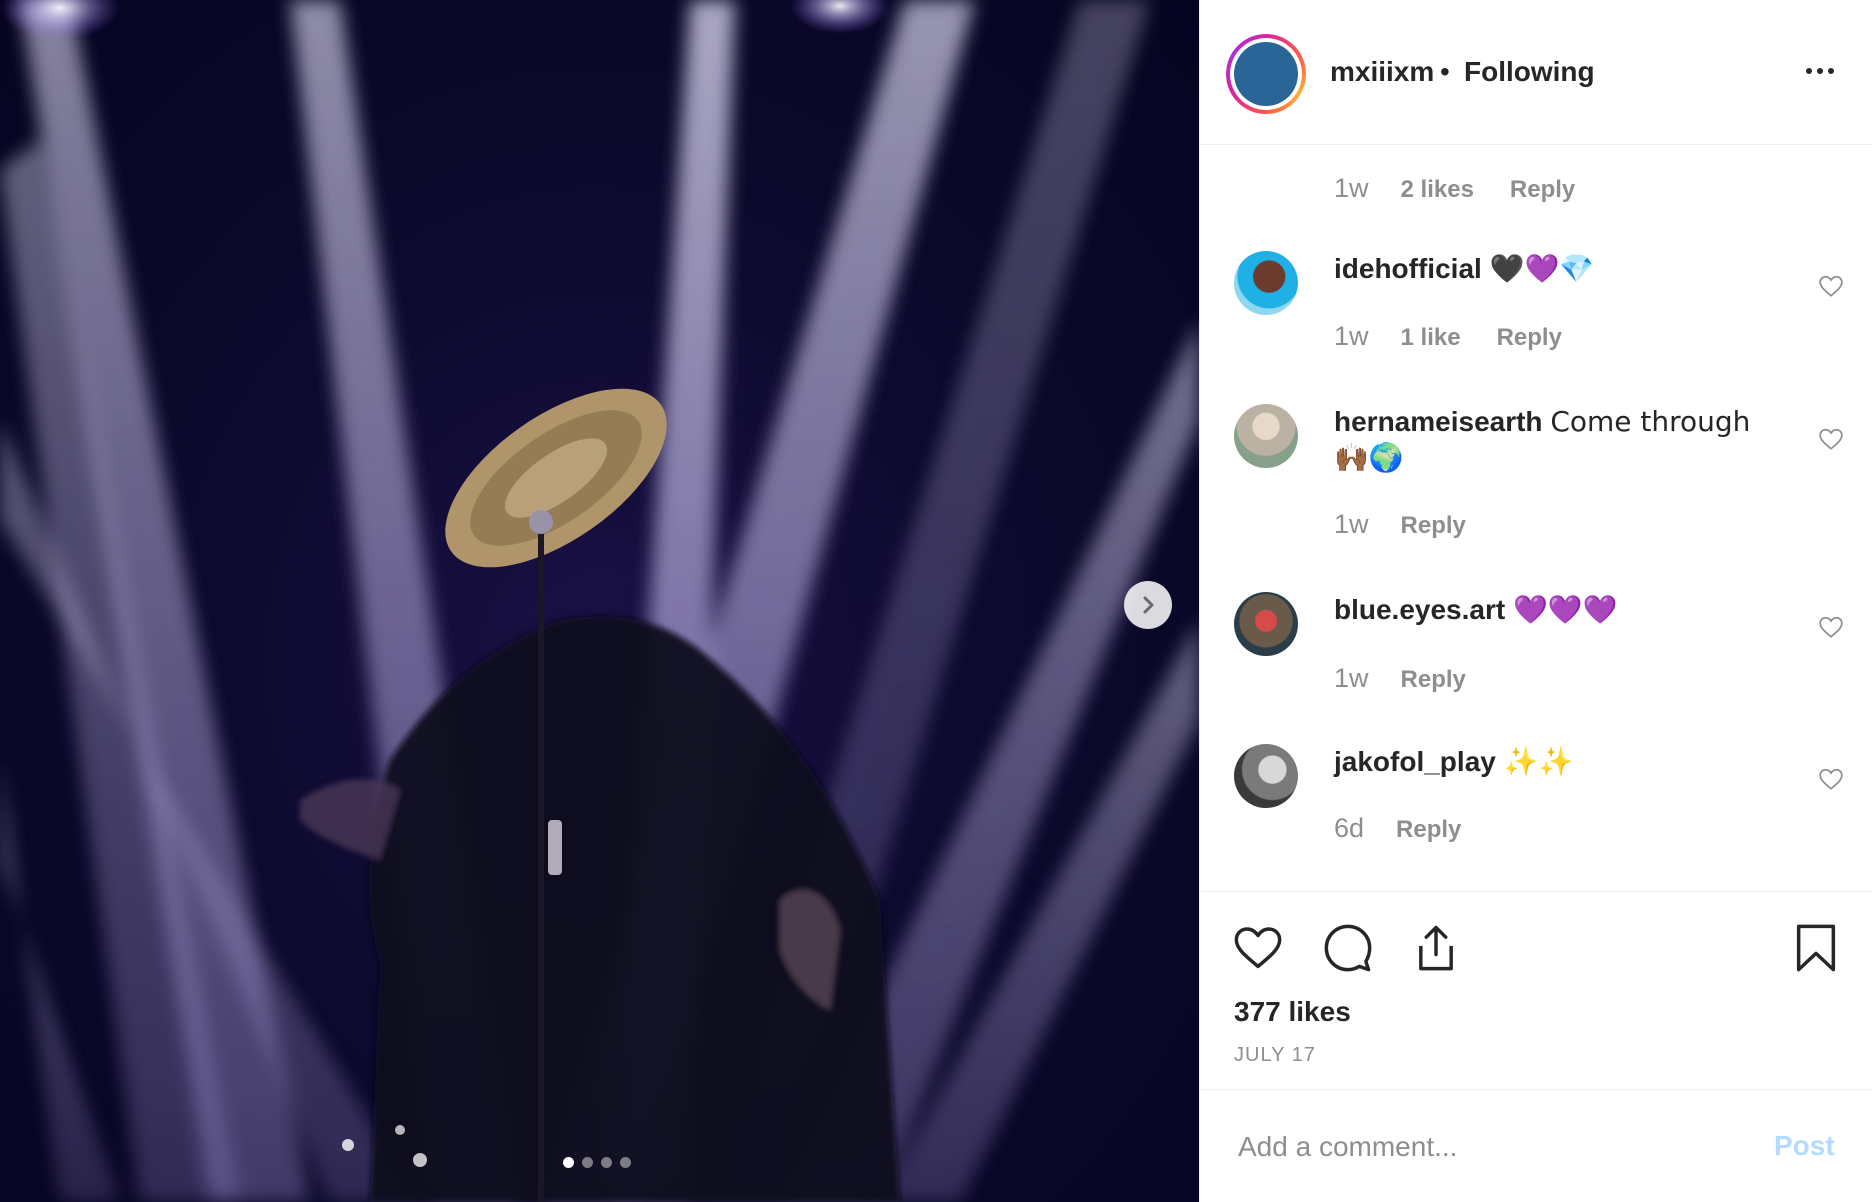 This screenshot has height=1202, width=1872. Describe the element at coordinates (1498, 1147) in the screenshot. I see `add-comment-input` at that location.